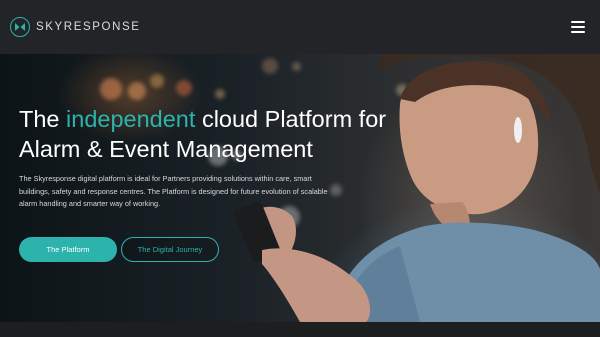 The width and height of the screenshot is (600, 337). I want to click on headline-accent: independent, so click(131, 119).